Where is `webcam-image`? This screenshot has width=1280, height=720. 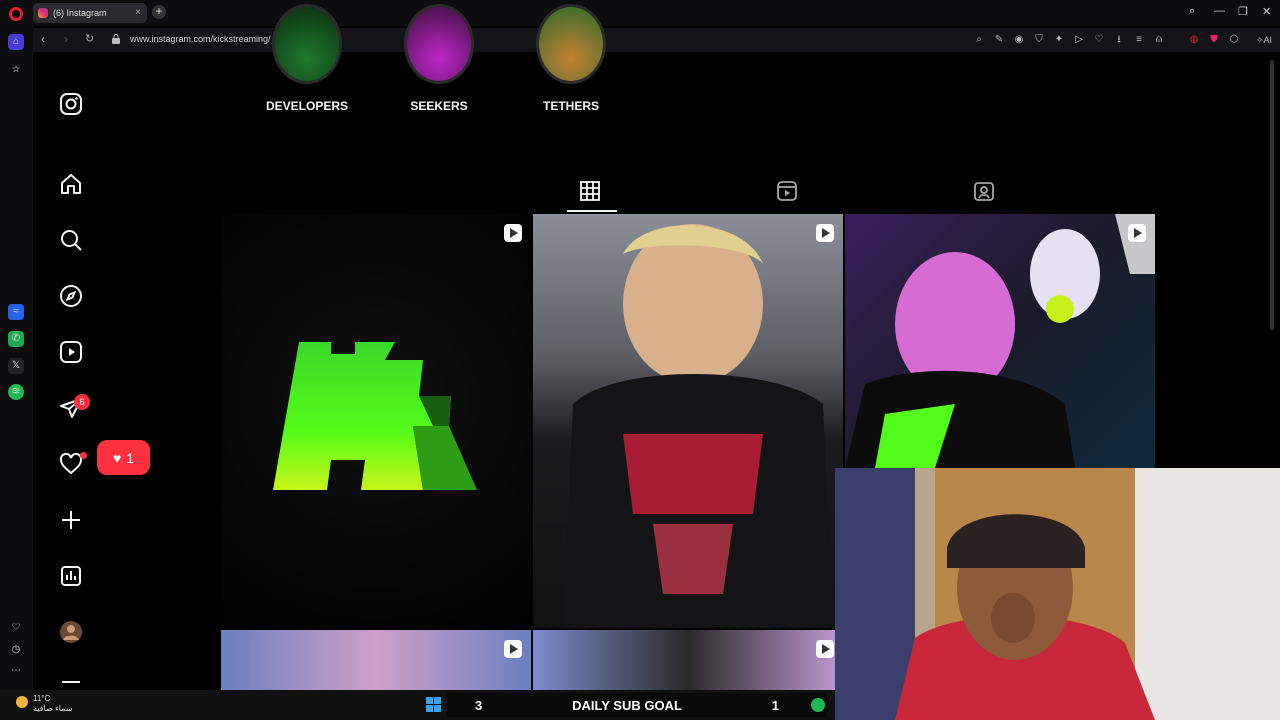 webcam-image is located at coordinates (1057, 594).